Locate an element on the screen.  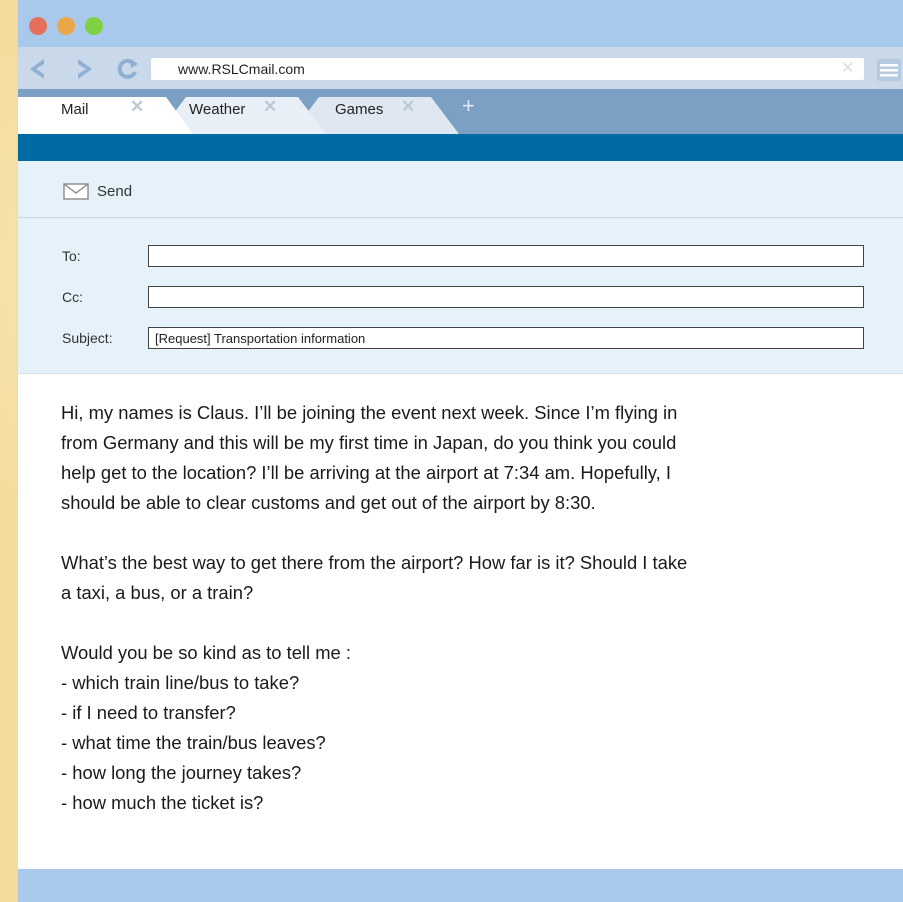
address-bar-url: www.RSLCmail.com is located at coordinates (241, 69).